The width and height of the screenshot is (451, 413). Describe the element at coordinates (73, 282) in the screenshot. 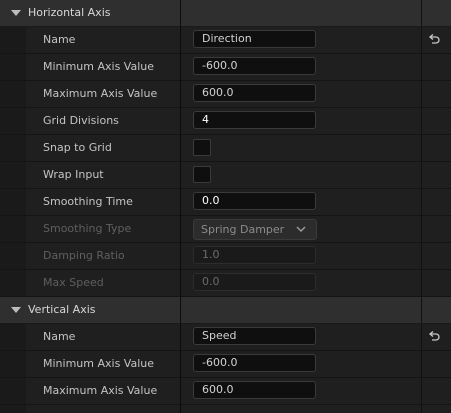

I see `property-label: Max Speed` at that location.